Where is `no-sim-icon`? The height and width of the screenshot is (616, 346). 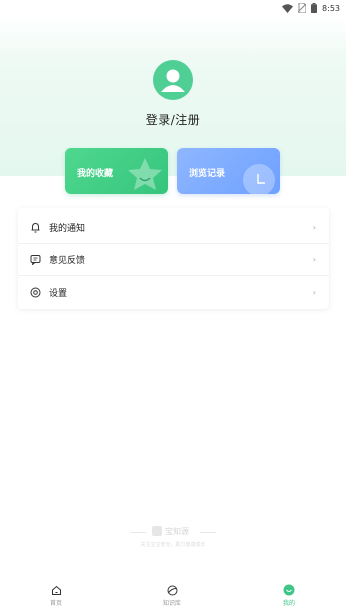 no-sim-icon is located at coordinates (302, 8).